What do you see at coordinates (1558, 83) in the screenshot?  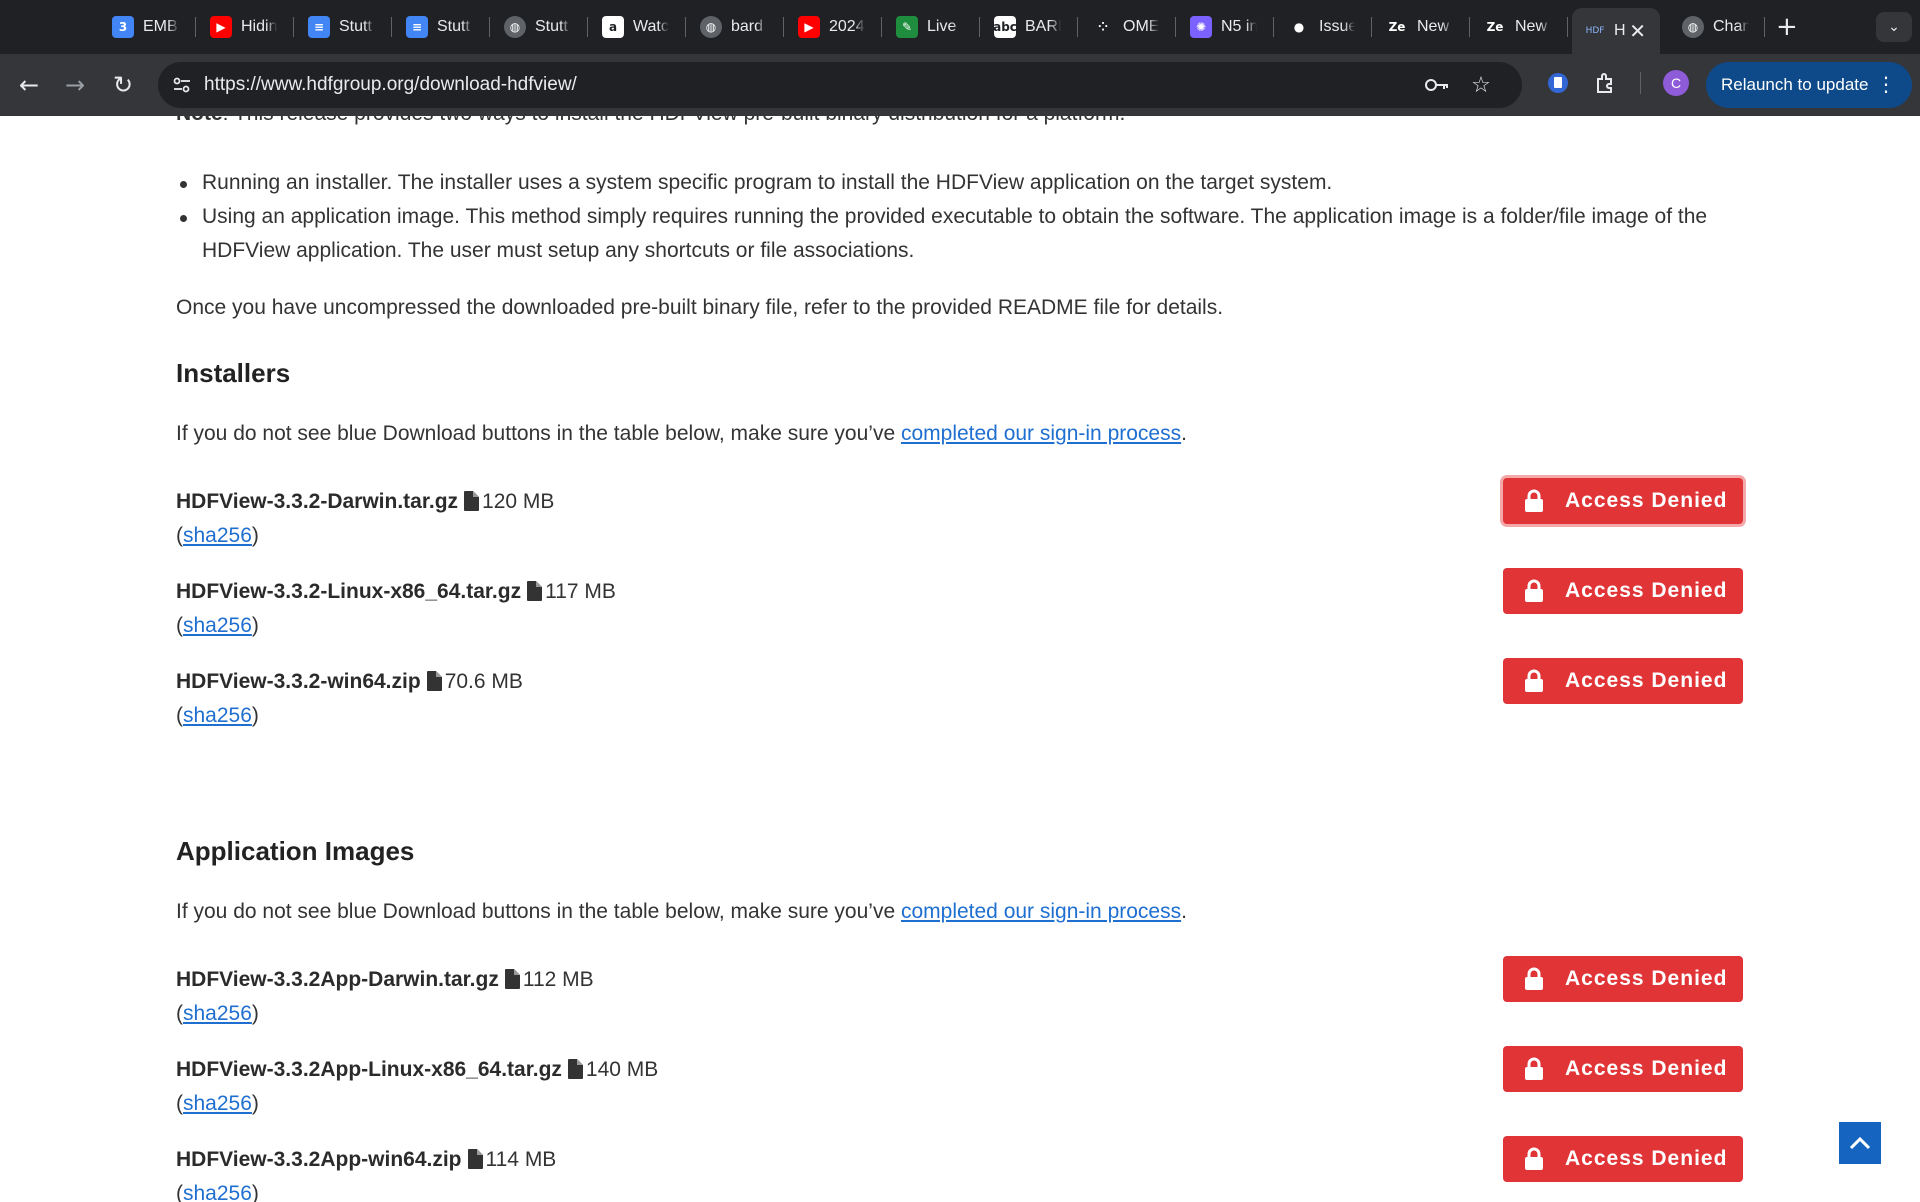 I see `extension-doc-icon` at bounding box center [1558, 83].